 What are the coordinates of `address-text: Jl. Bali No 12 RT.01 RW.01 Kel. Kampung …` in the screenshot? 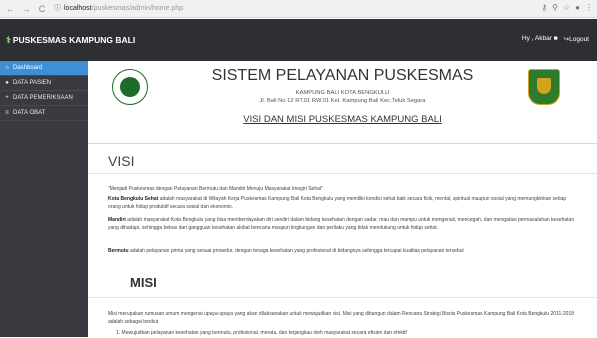 It's located at (342, 101).